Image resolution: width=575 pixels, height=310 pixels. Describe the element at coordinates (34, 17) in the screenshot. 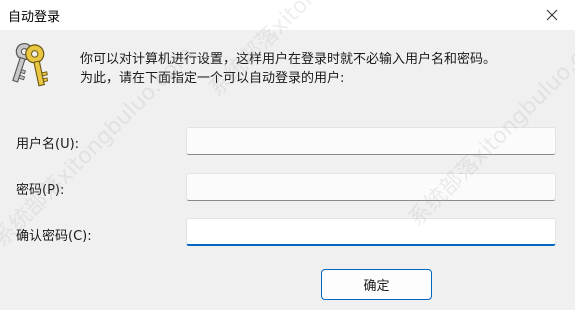

I see `window-title: 自动登录` at that location.